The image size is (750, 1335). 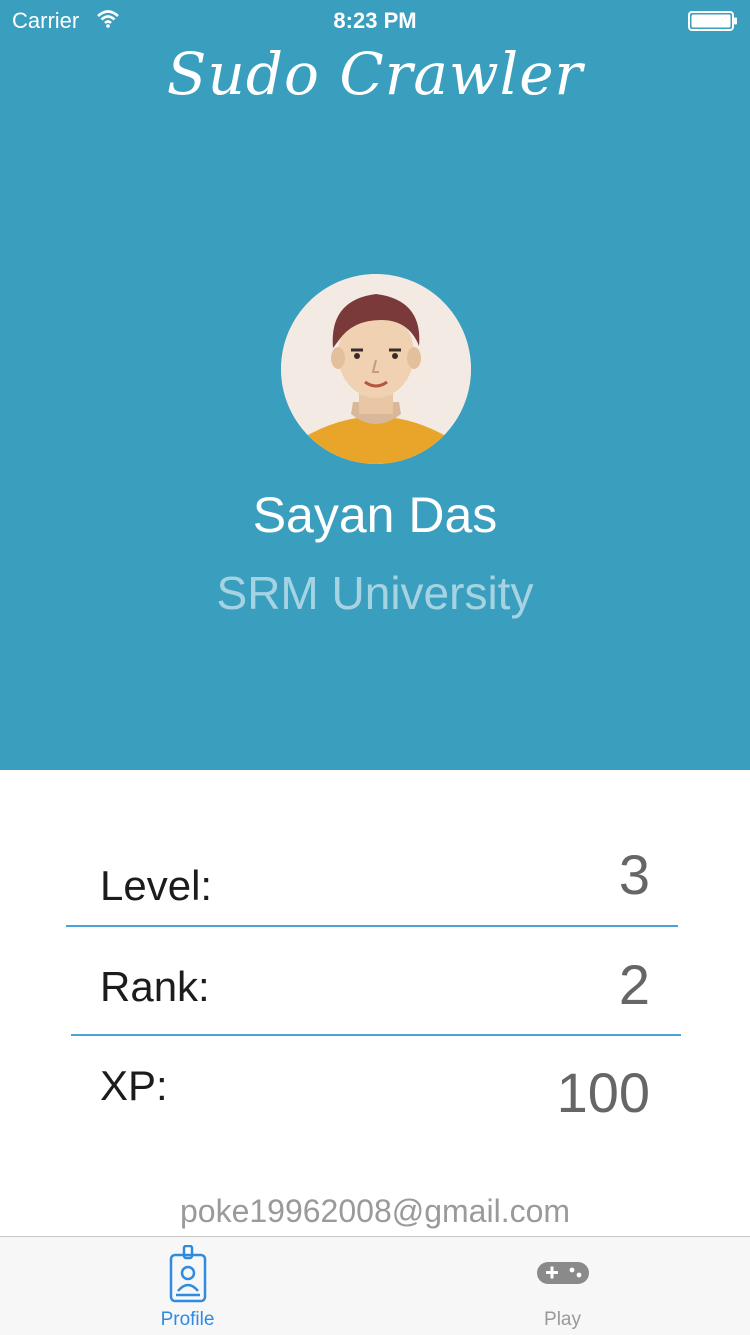 What do you see at coordinates (156, 885) in the screenshot?
I see `level-label: Level:` at bounding box center [156, 885].